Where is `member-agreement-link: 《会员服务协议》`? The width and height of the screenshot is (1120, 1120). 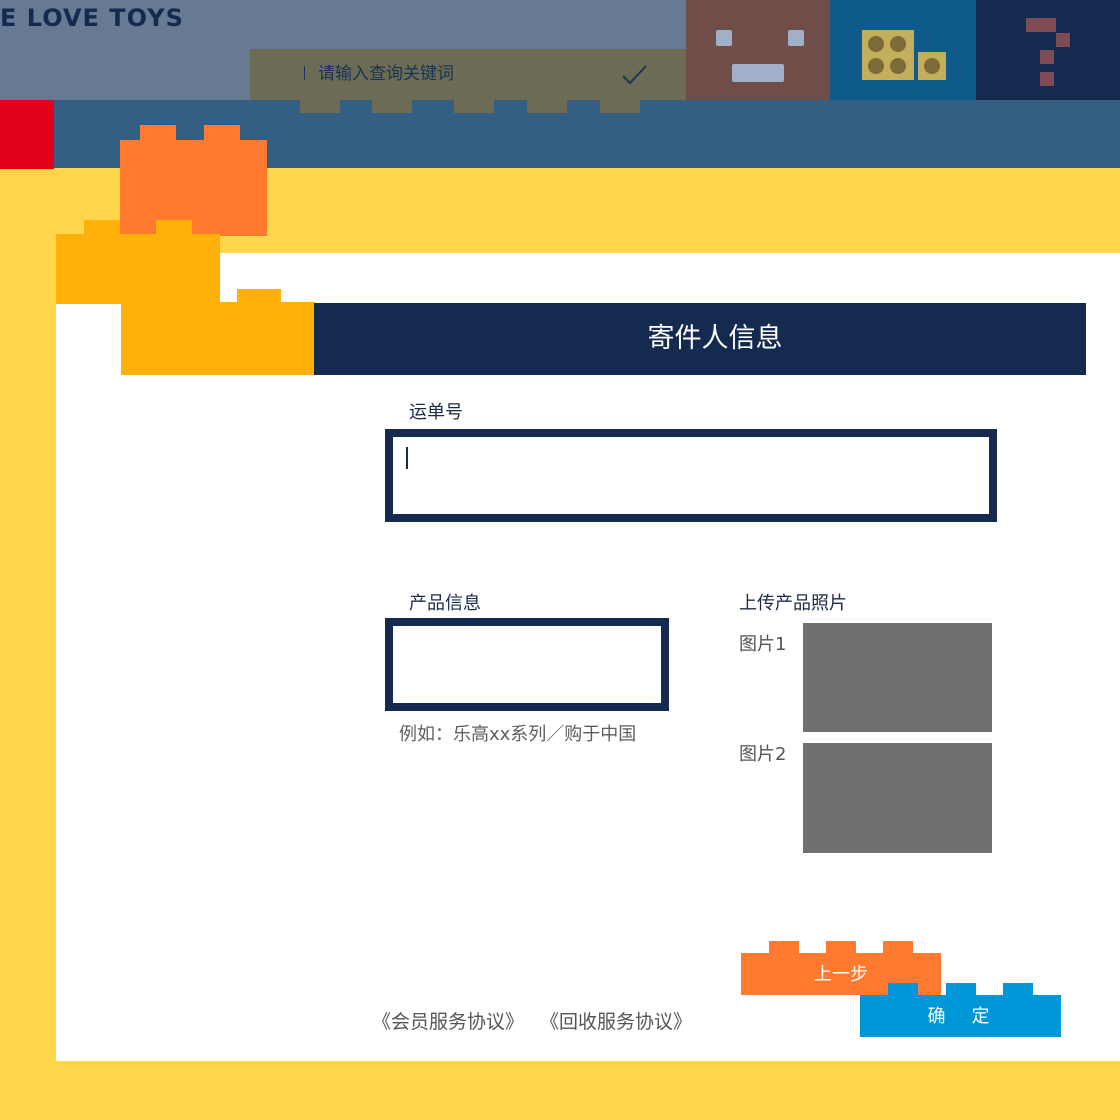
member-agreement-link: 《会员服务协议》 is located at coordinates (448, 1020).